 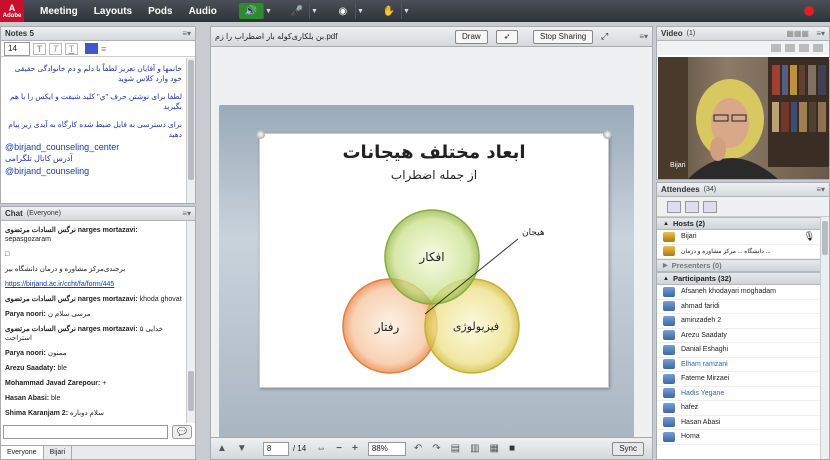 What do you see at coordinates (743, 365) in the screenshot?
I see `participant-row: Elham ramzani` at bounding box center [743, 365].